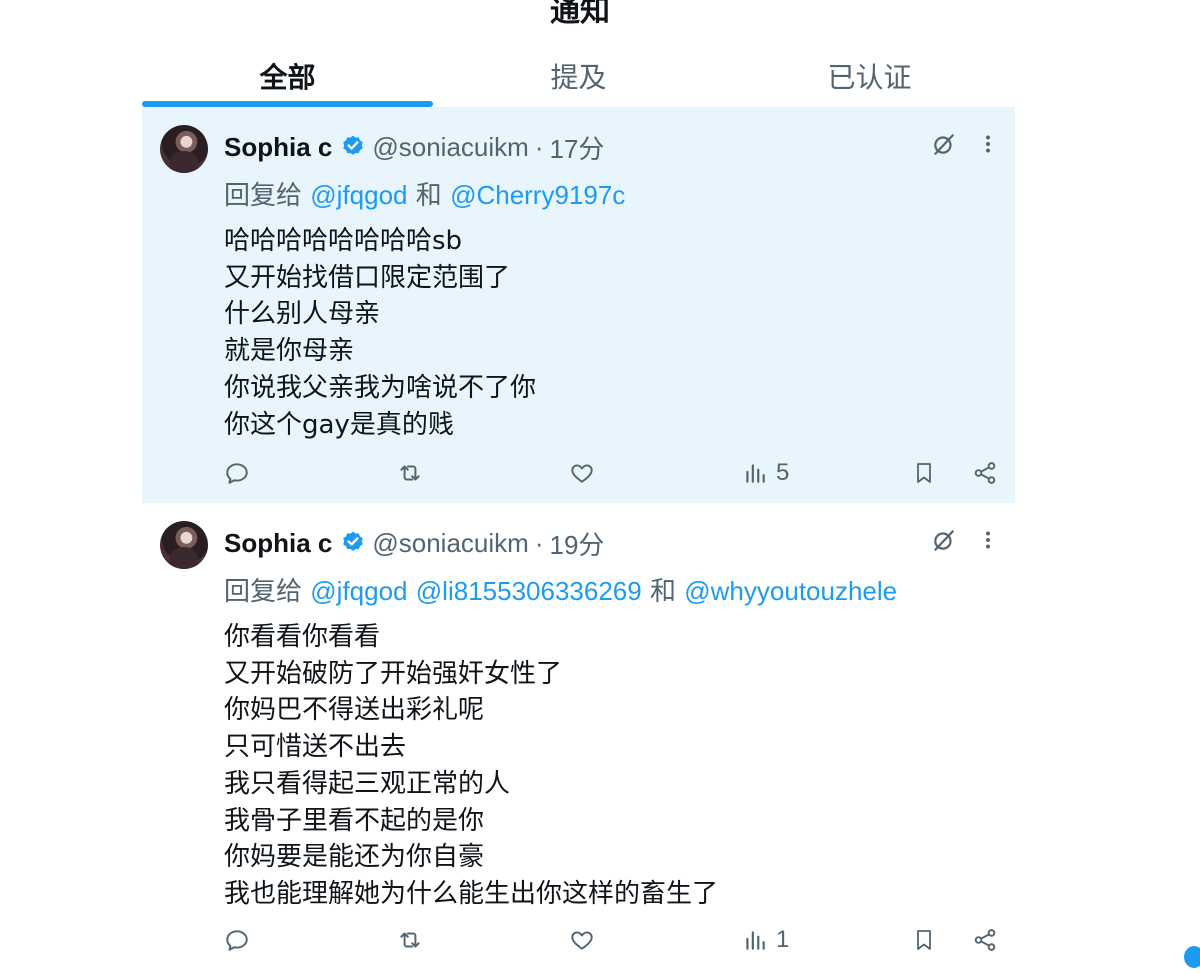 Image resolution: width=1200 pixels, height=973 pixels. I want to click on timestamp: 17分, so click(576, 147).